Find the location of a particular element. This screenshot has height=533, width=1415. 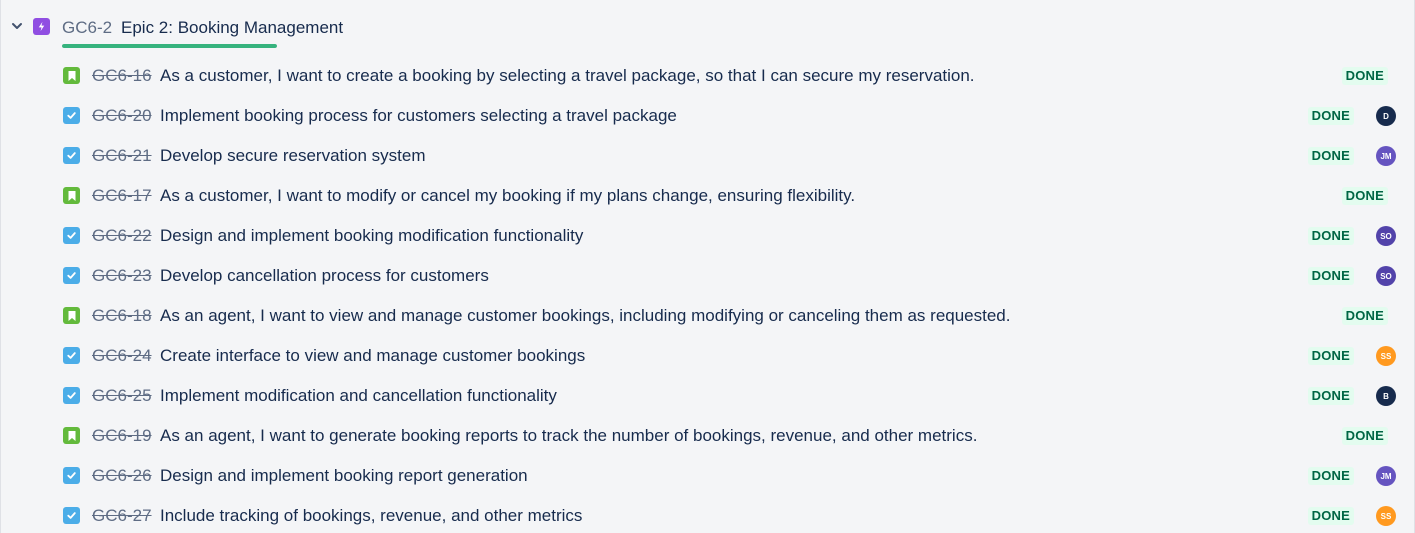

issue-summary: Develop secure reservation system is located at coordinates (293, 156).